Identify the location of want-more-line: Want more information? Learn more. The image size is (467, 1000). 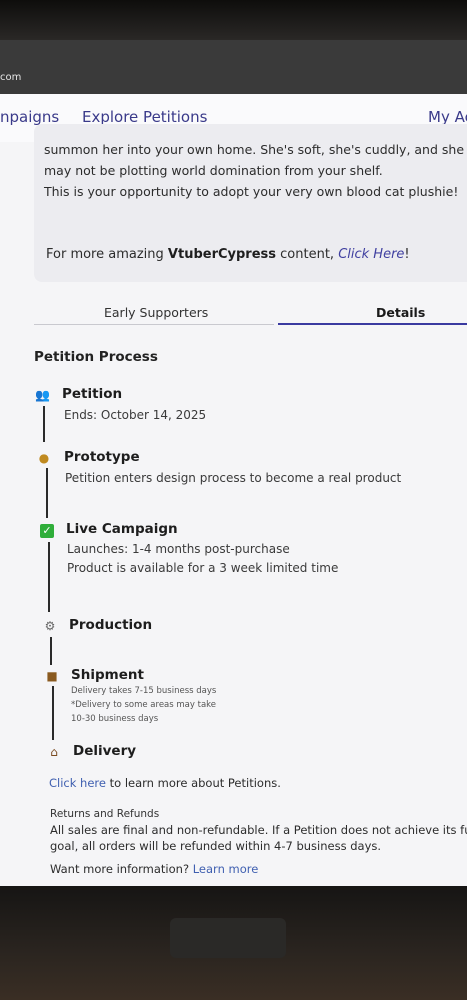
(154, 869).